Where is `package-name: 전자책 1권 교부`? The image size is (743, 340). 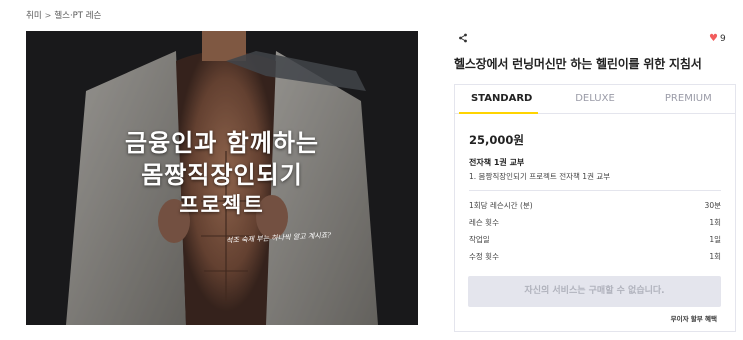
package-name: 전자책 1권 교부 is located at coordinates (497, 162).